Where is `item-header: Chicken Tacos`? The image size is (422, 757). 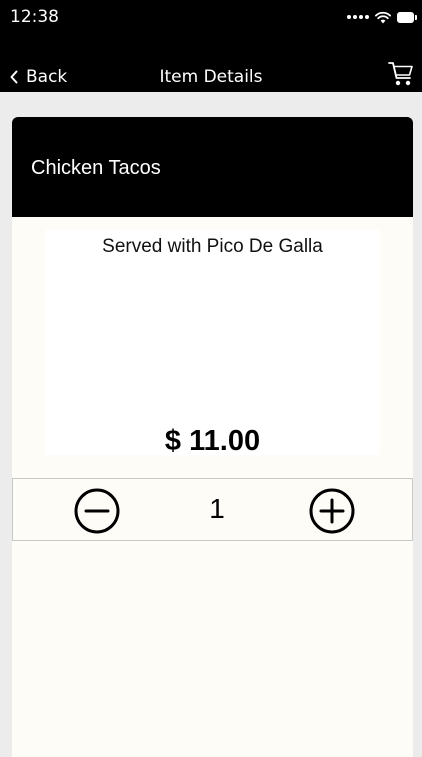
item-header: Chicken Tacos is located at coordinates (212, 167).